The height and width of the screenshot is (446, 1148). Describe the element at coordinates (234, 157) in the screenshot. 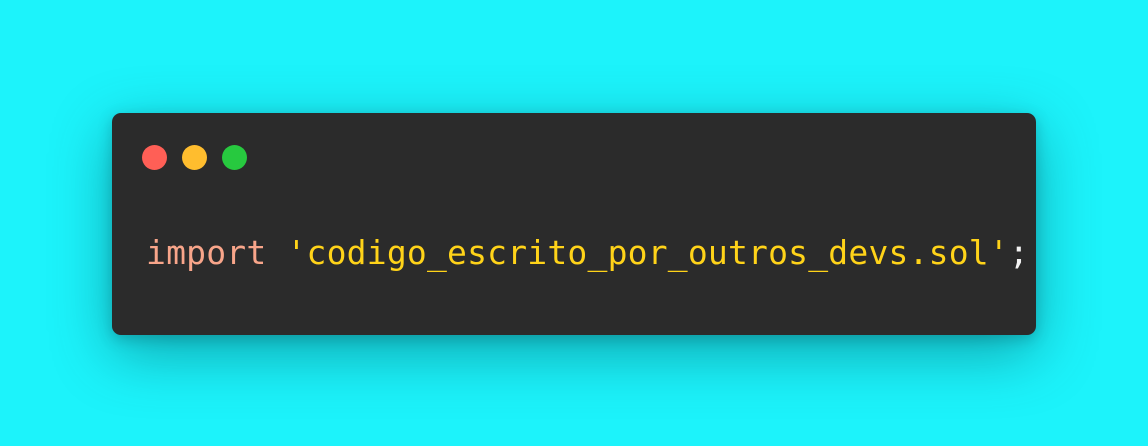

I see `maximize-dot-icon` at that location.